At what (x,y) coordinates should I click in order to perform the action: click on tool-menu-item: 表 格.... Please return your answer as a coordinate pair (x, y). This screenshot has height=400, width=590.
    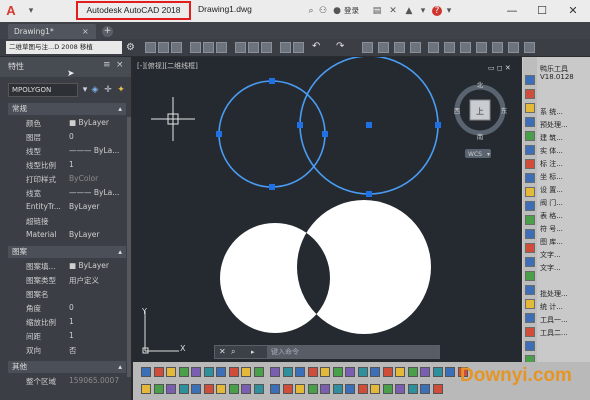
    Looking at the image, I should click on (551, 216).